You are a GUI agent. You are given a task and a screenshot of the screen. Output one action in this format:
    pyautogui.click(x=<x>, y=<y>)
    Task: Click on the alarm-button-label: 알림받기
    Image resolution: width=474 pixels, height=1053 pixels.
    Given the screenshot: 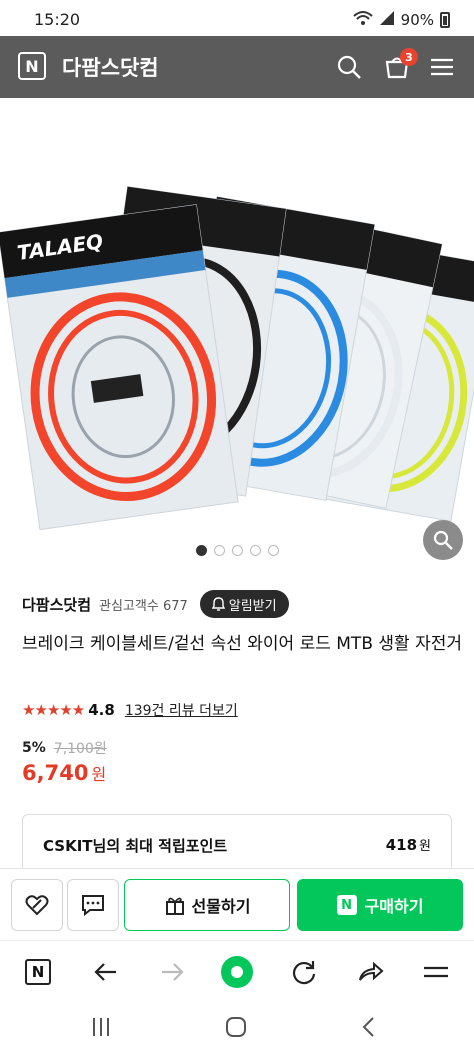 What is the action you would take?
    pyautogui.click(x=252, y=606)
    